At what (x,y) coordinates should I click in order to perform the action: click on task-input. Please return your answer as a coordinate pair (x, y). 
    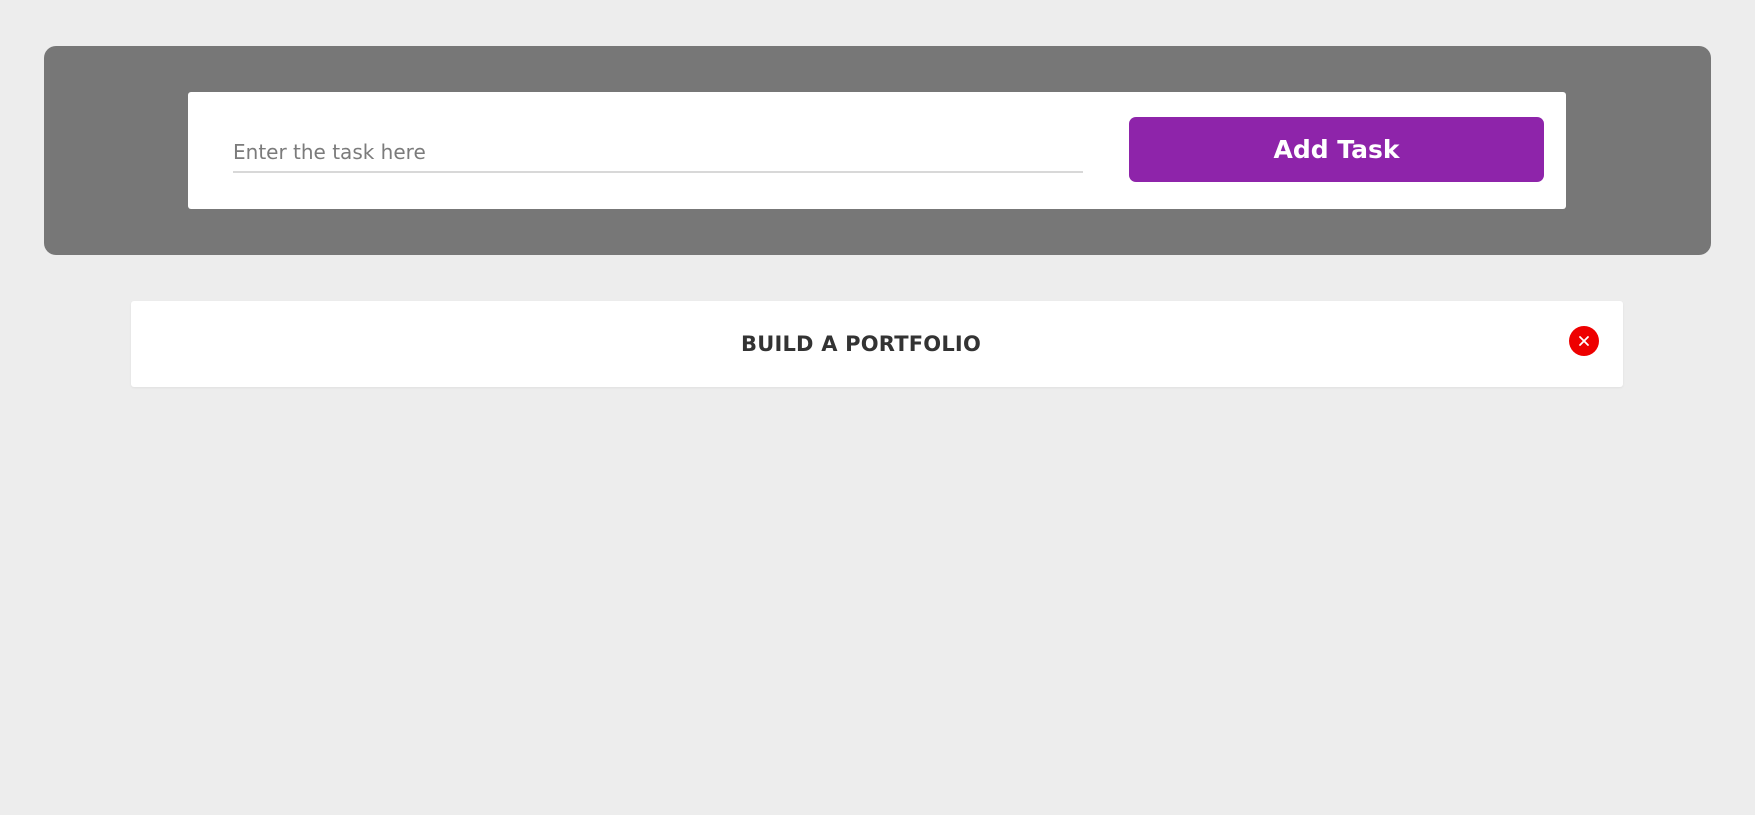
    Looking at the image, I should click on (658, 152).